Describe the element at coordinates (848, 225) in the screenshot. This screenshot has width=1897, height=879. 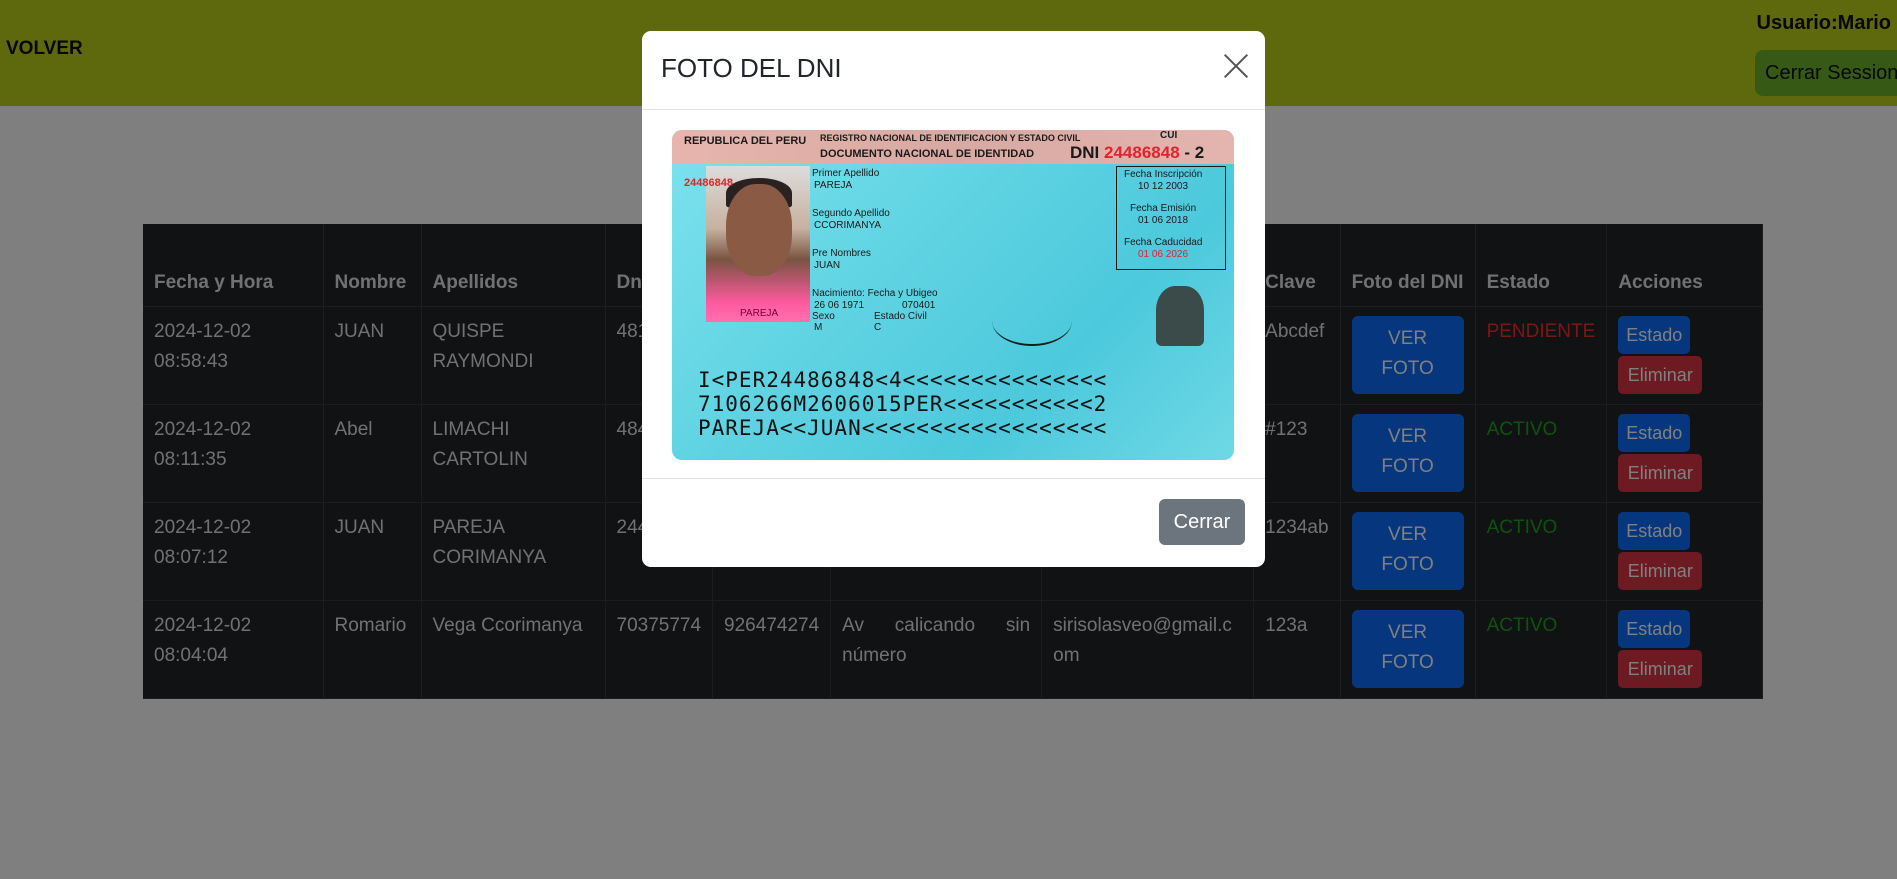
I see `segundo-apellido: CCORIMANYA` at that location.